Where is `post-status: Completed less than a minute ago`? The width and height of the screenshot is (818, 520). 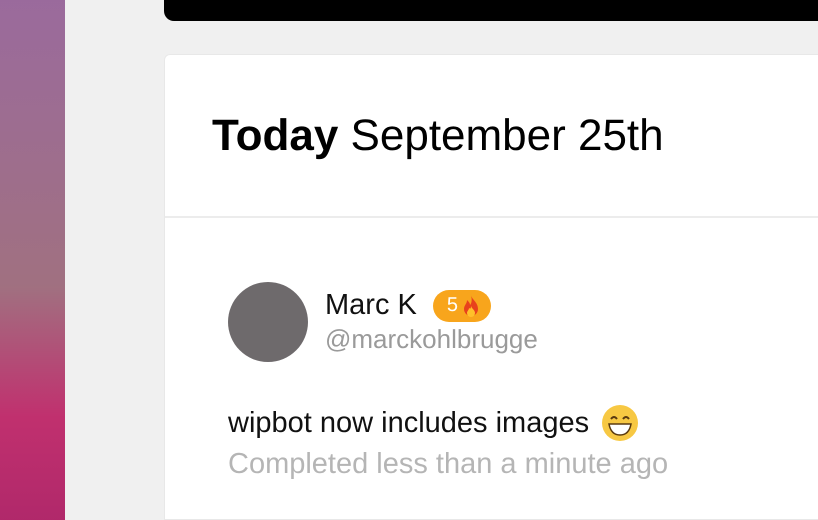
post-status: Completed less than a minute ago is located at coordinates (449, 464).